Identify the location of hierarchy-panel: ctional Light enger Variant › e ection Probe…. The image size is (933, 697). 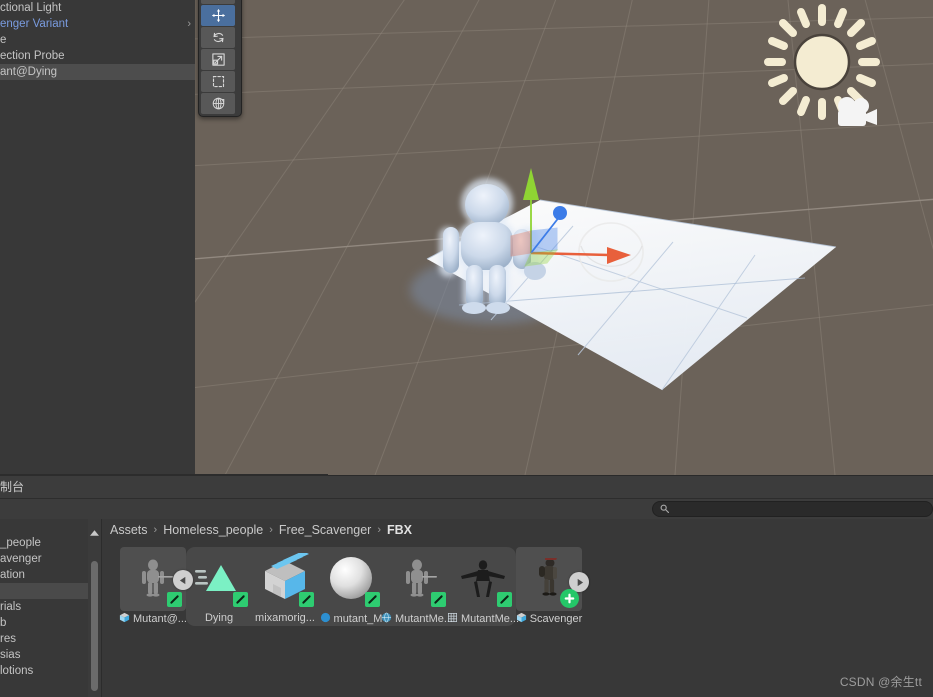
(97, 237).